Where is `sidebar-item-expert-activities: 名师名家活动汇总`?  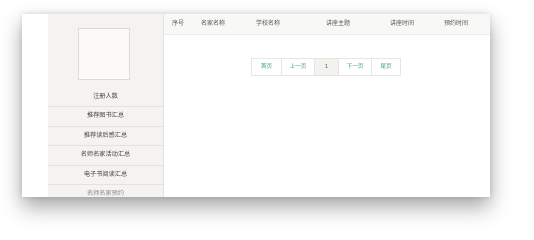 sidebar-item-expert-activities: 名师名家活动汇总 is located at coordinates (105, 156).